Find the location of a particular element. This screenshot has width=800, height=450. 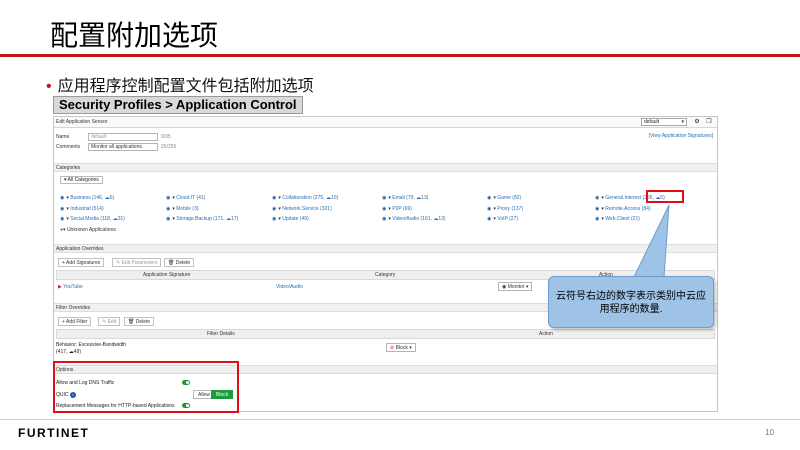

edit-filter-button: ✎ Edit is located at coordinates (109, 321).